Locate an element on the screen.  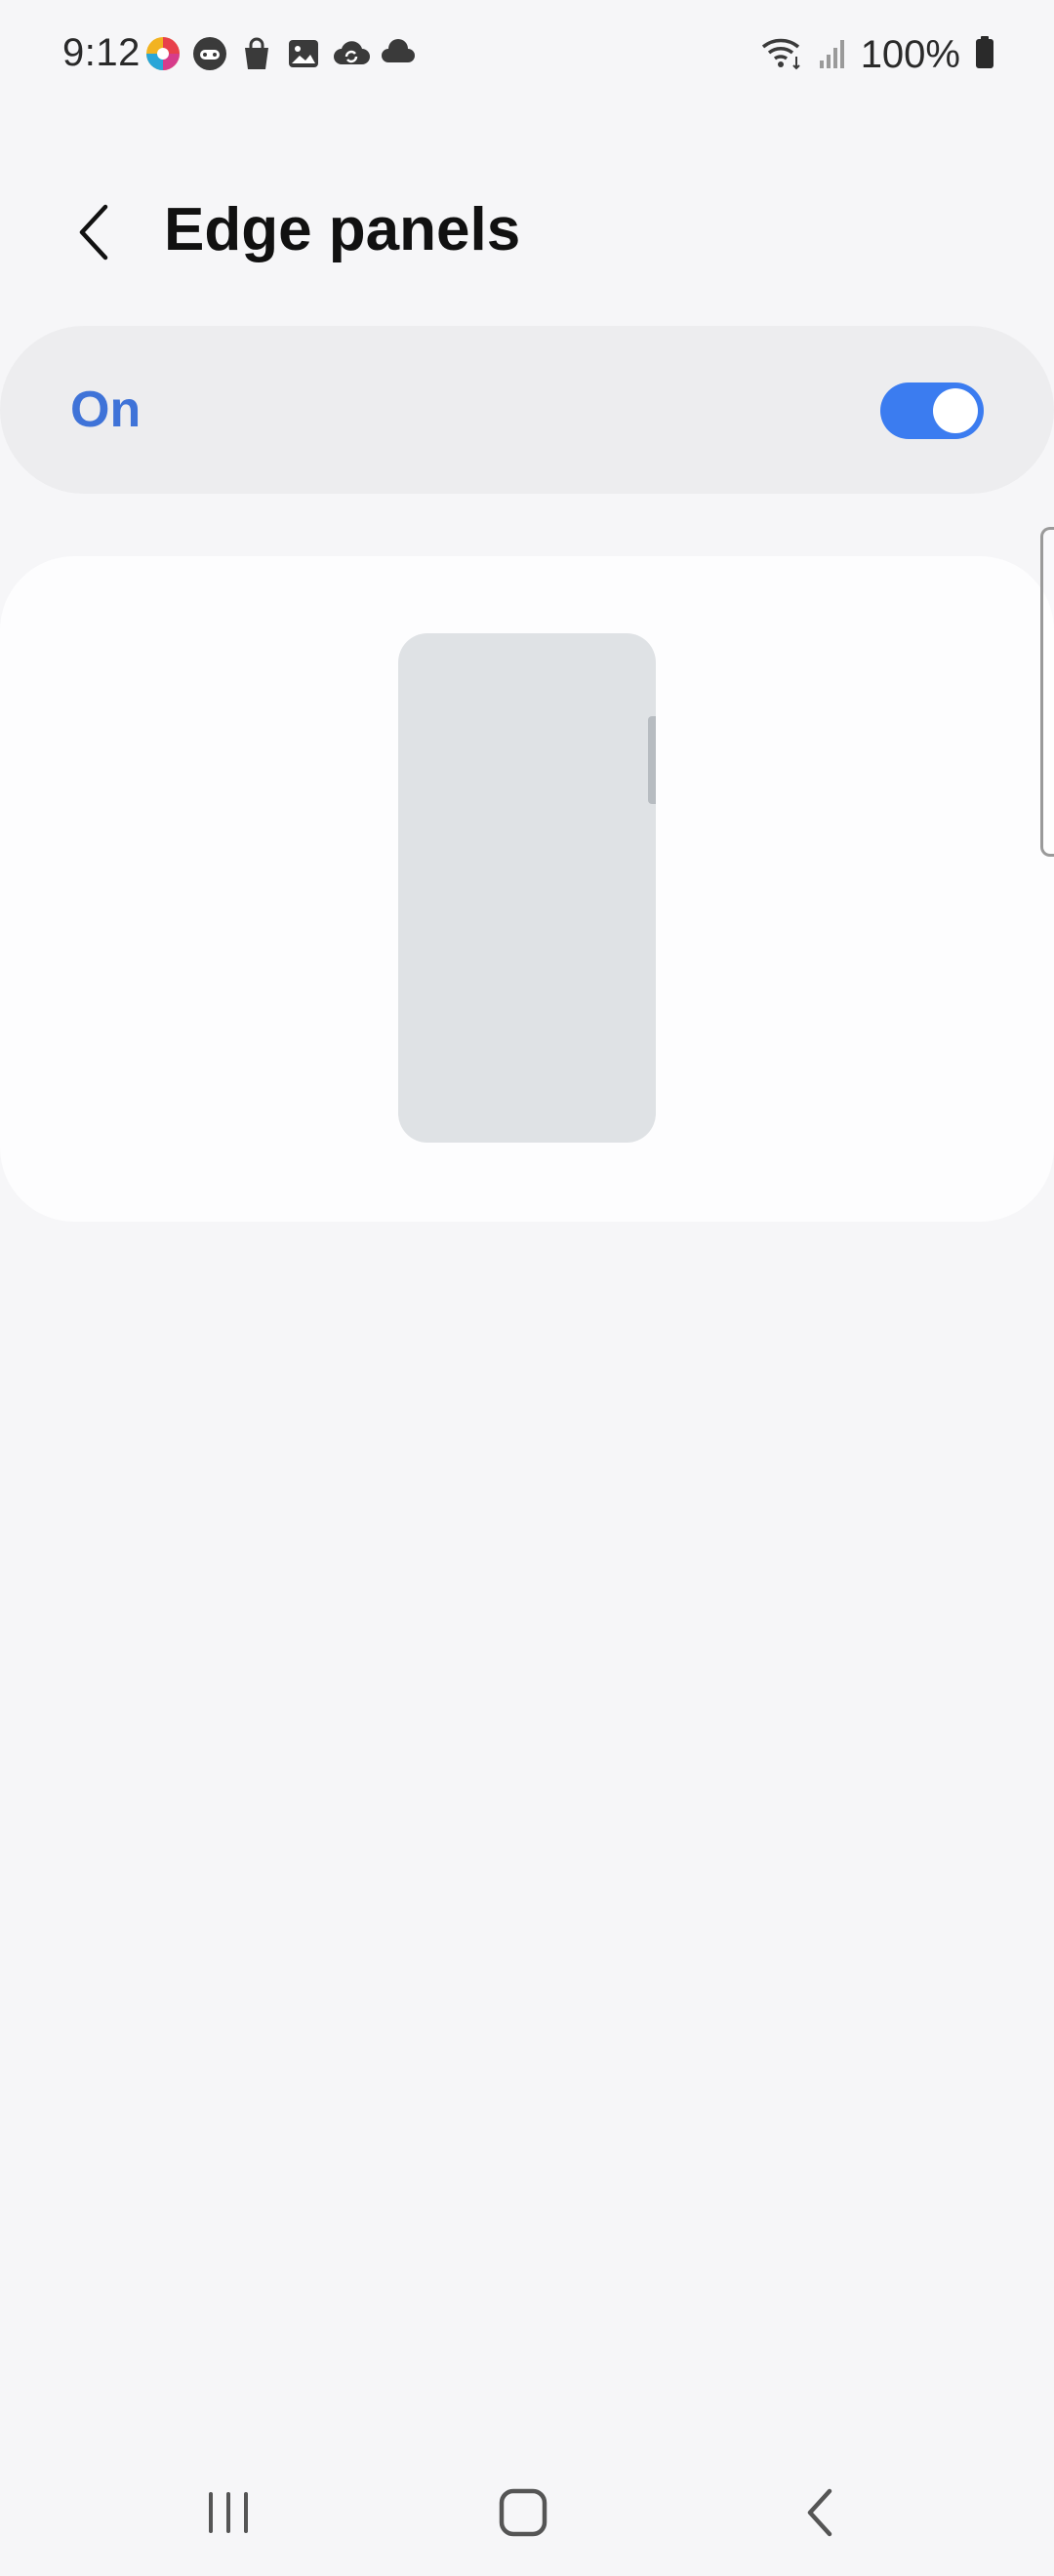
chevron-left-icon is located at coordinates (94, 232).